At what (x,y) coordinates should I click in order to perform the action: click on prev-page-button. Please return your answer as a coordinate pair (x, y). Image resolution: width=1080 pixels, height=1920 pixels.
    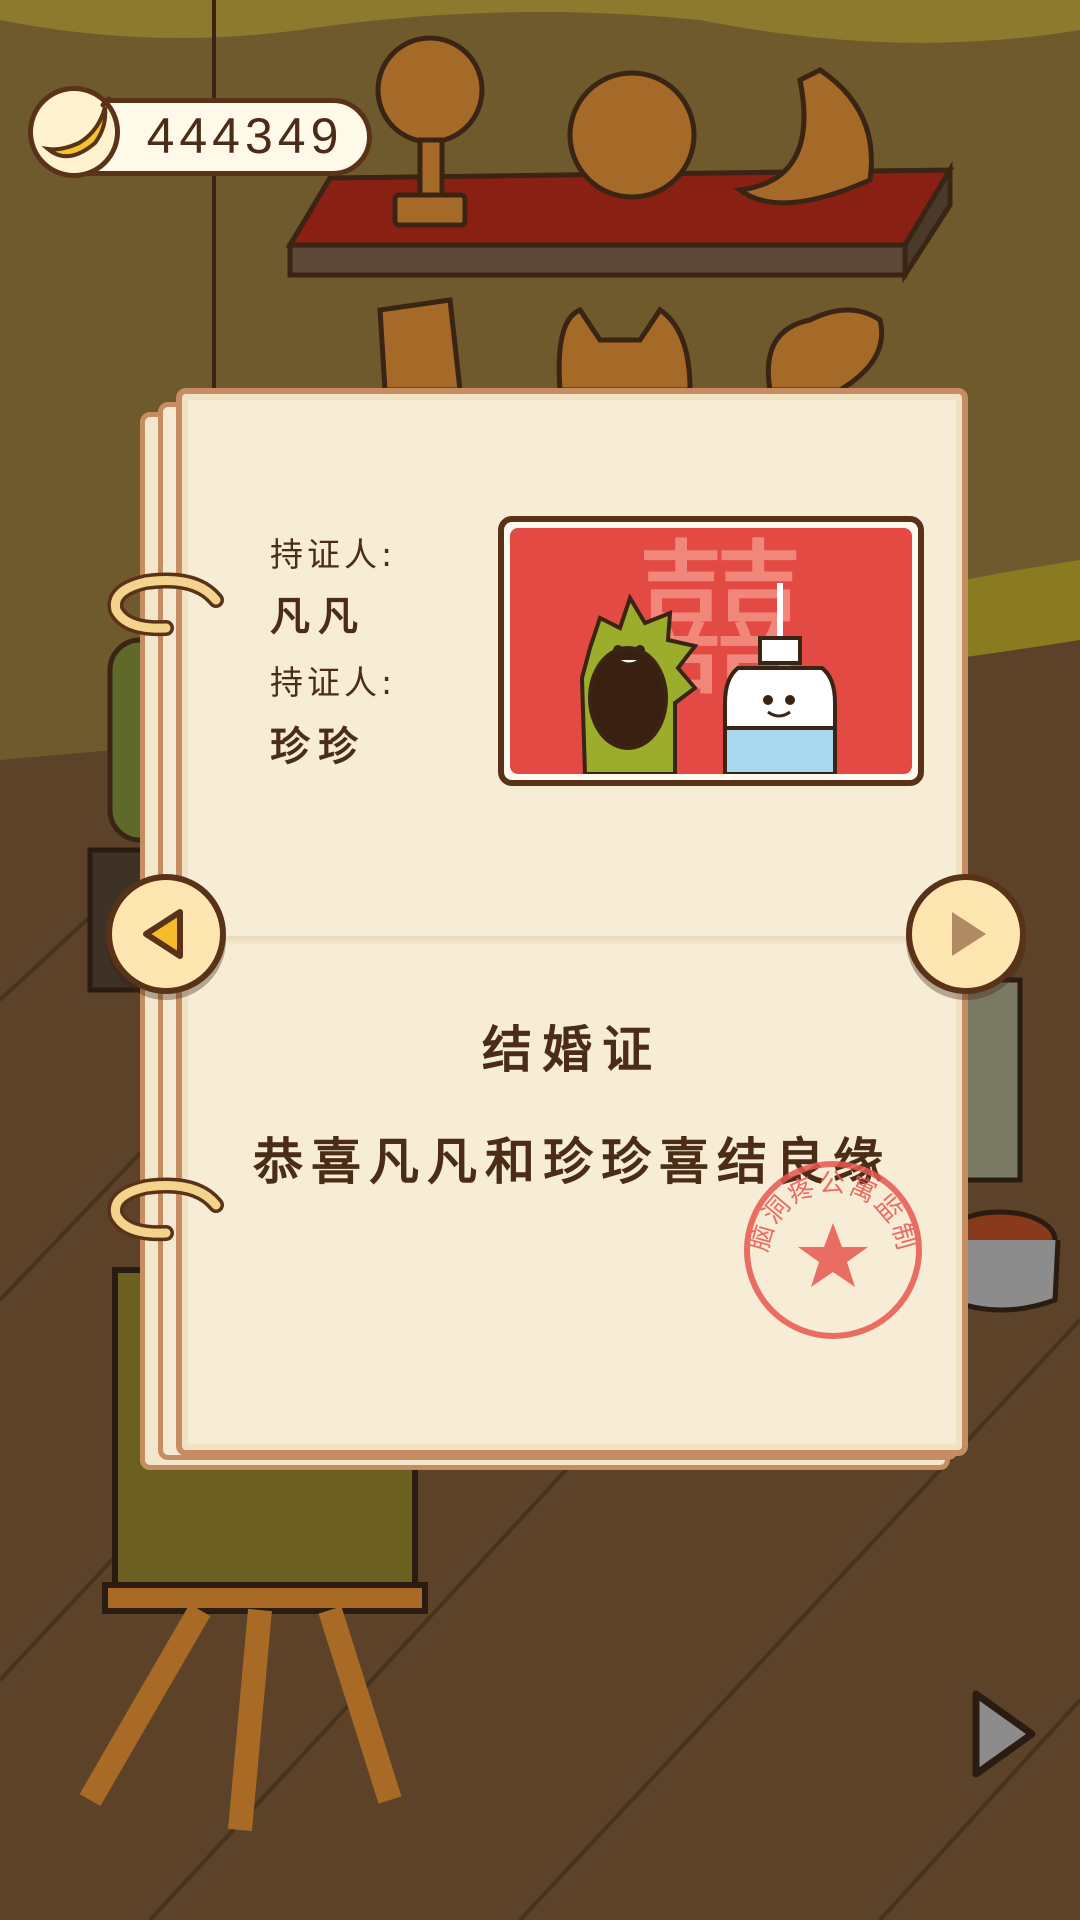
    Looking at the image, I should click on (166, 934).